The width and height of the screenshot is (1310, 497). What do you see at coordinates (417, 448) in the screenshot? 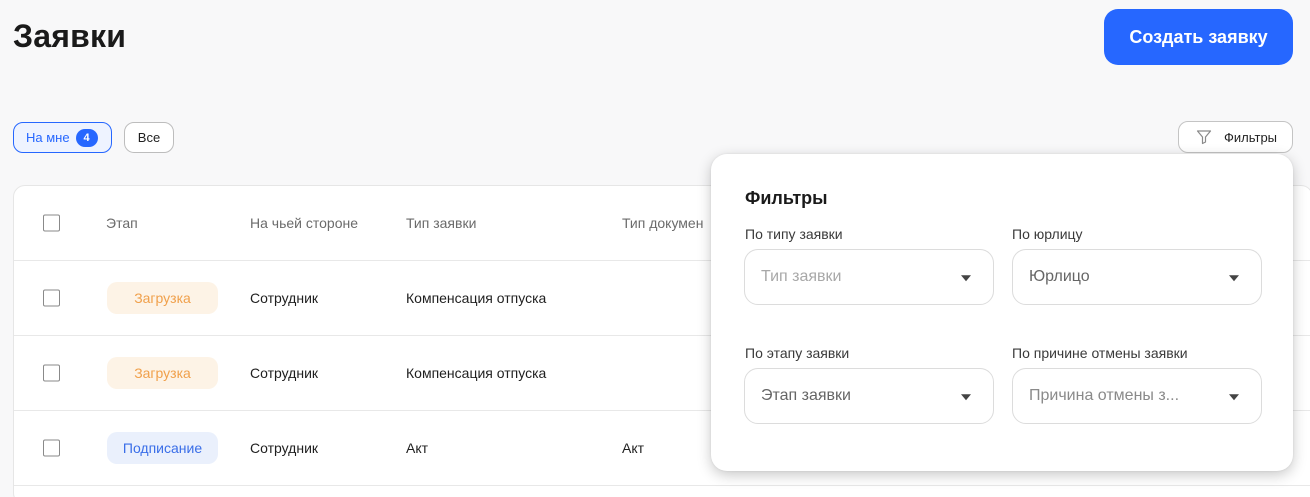
I see `type-cell: Акт` at bounding box center [417, 448].